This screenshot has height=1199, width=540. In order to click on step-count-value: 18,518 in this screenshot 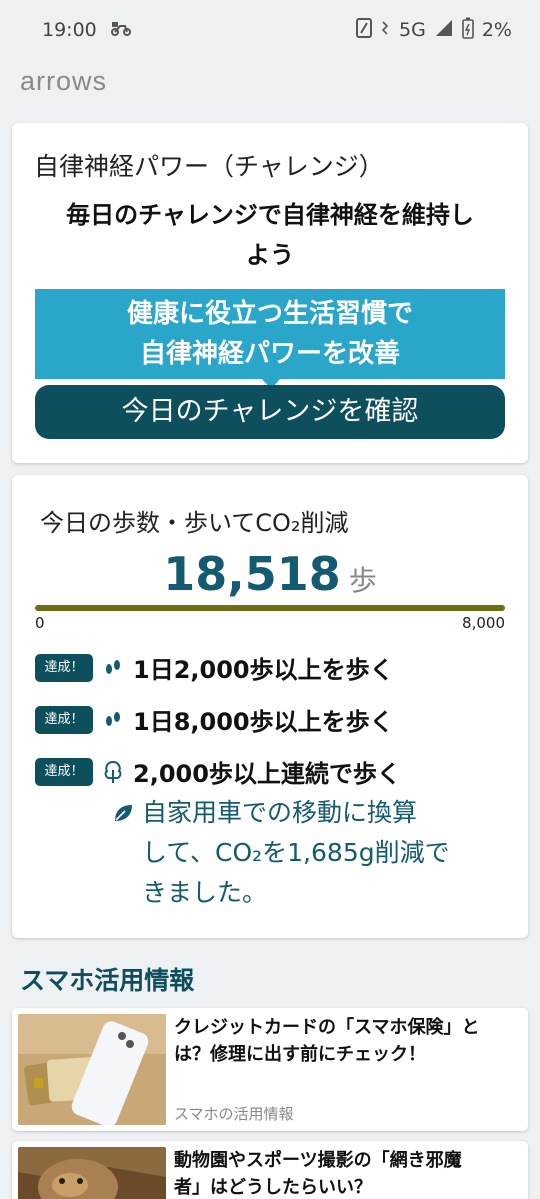, I will do `click(252, 574)`.